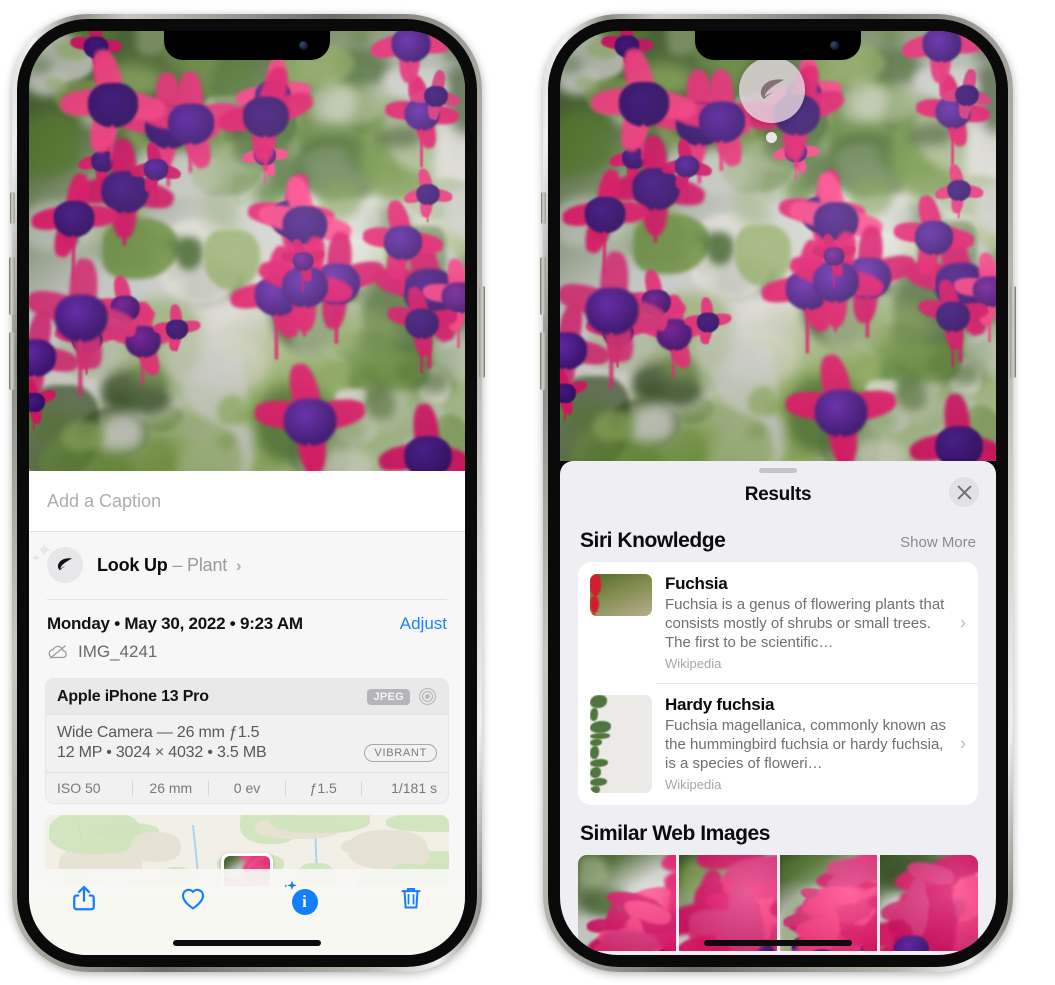 Image resolution: width=1055 pixels, height=985 pixels. I want to click on share-icon, so click(84, 898).